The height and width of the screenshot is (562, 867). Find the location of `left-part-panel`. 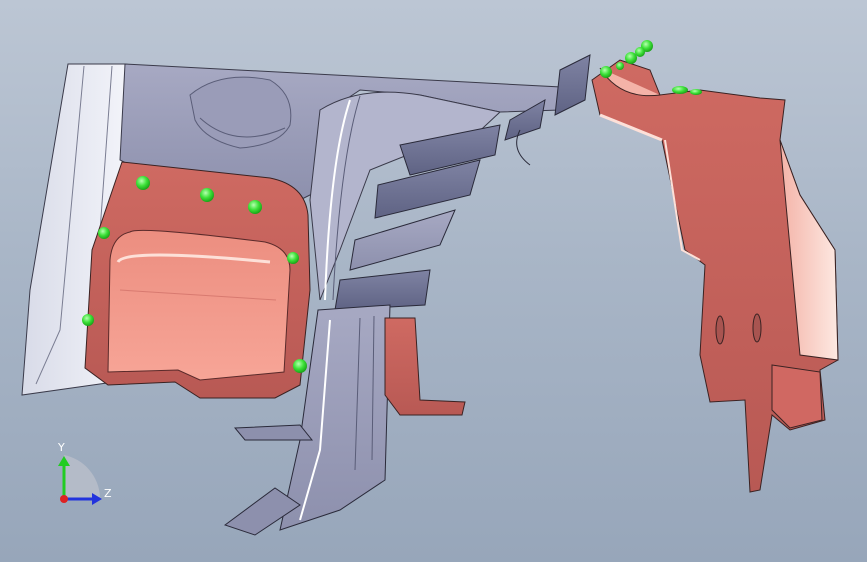

left-part-panel is located at coordinates (197, 280).